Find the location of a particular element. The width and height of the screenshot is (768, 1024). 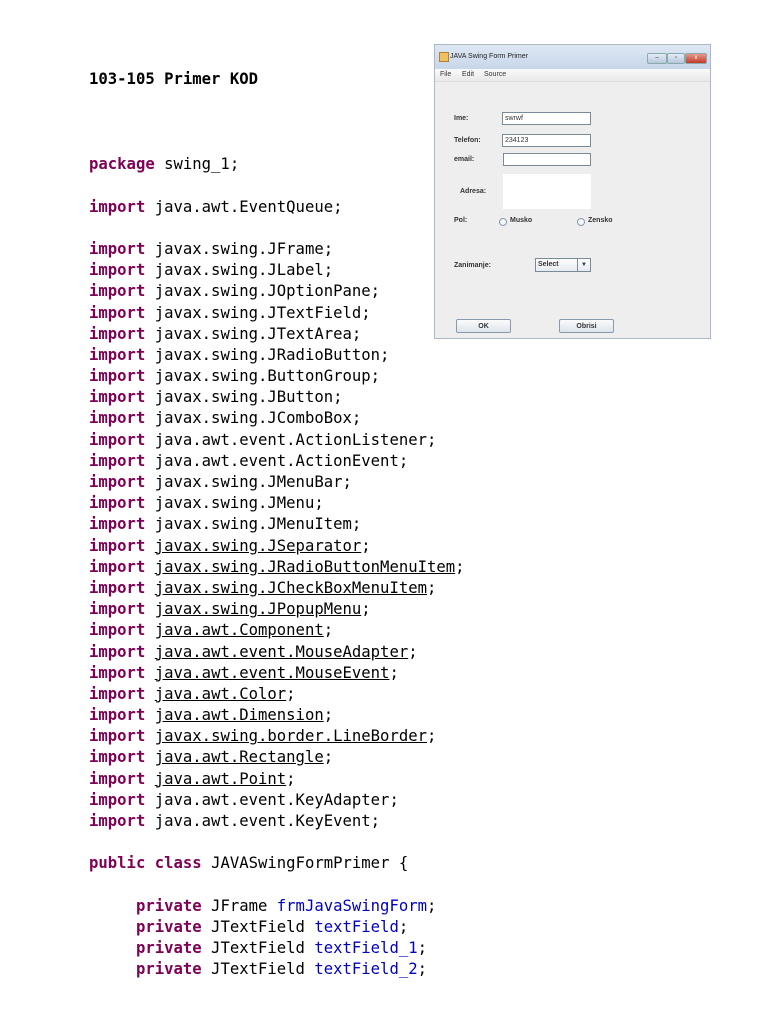

code-text: java.awt.event.KeyAdapter; is located at coordinates (272, 799).